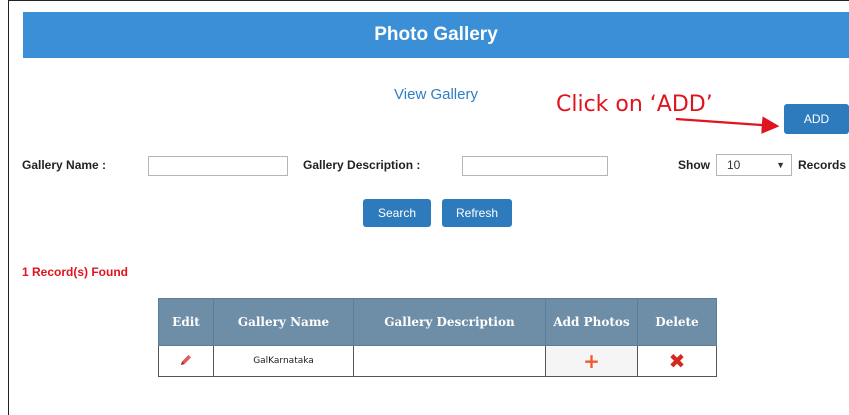  I want to click on add-photos-cell: +, so click(591, 361).